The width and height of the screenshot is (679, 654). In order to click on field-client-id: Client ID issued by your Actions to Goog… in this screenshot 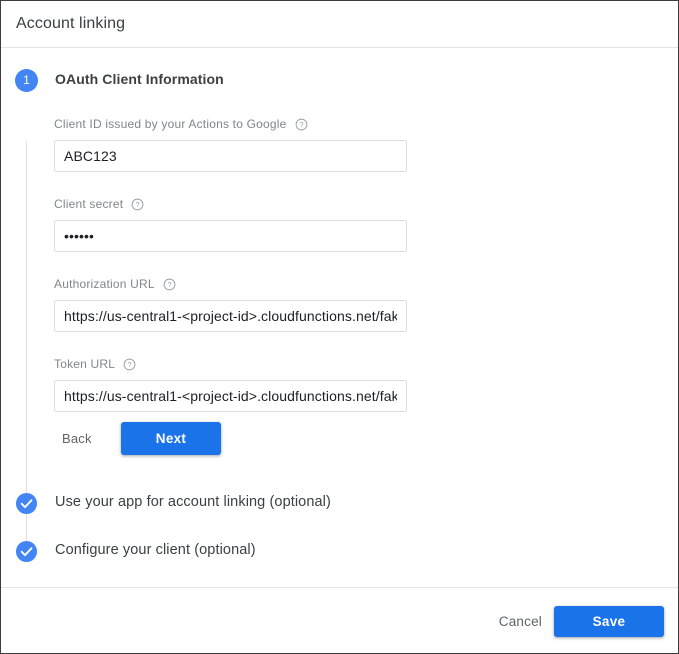, I will do `click(230, 143)`.